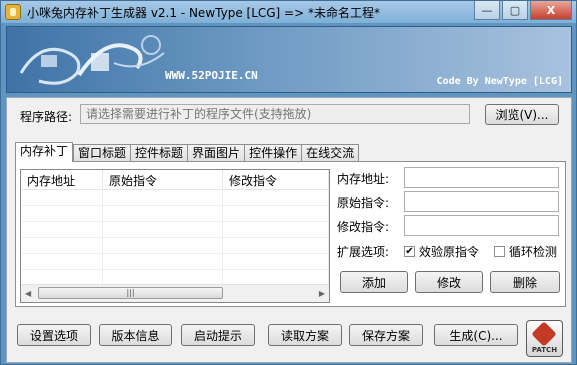  Describe the element at coordinates (28, 293) in the screenshot. I see `scroll-left-icon: ◀` at that location.